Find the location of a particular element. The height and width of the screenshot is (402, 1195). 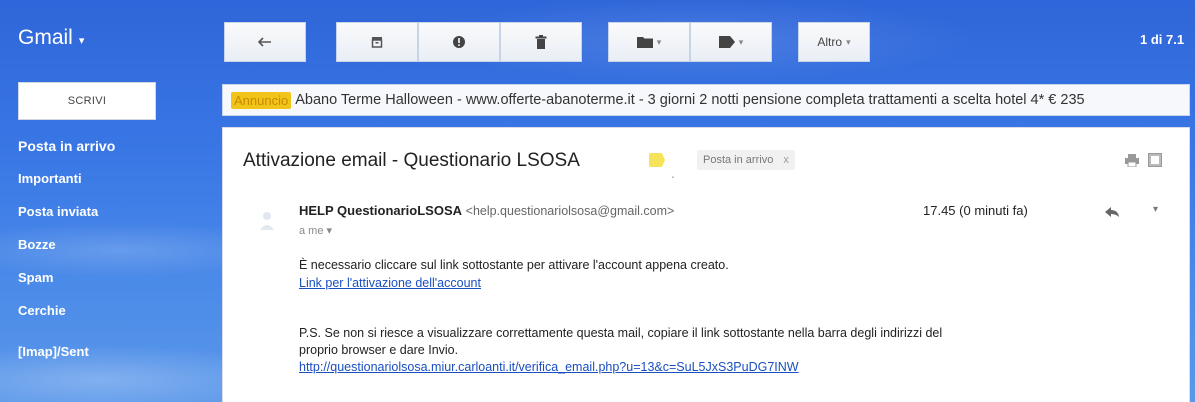

report-spam-button is located at coordinates (459, 42).